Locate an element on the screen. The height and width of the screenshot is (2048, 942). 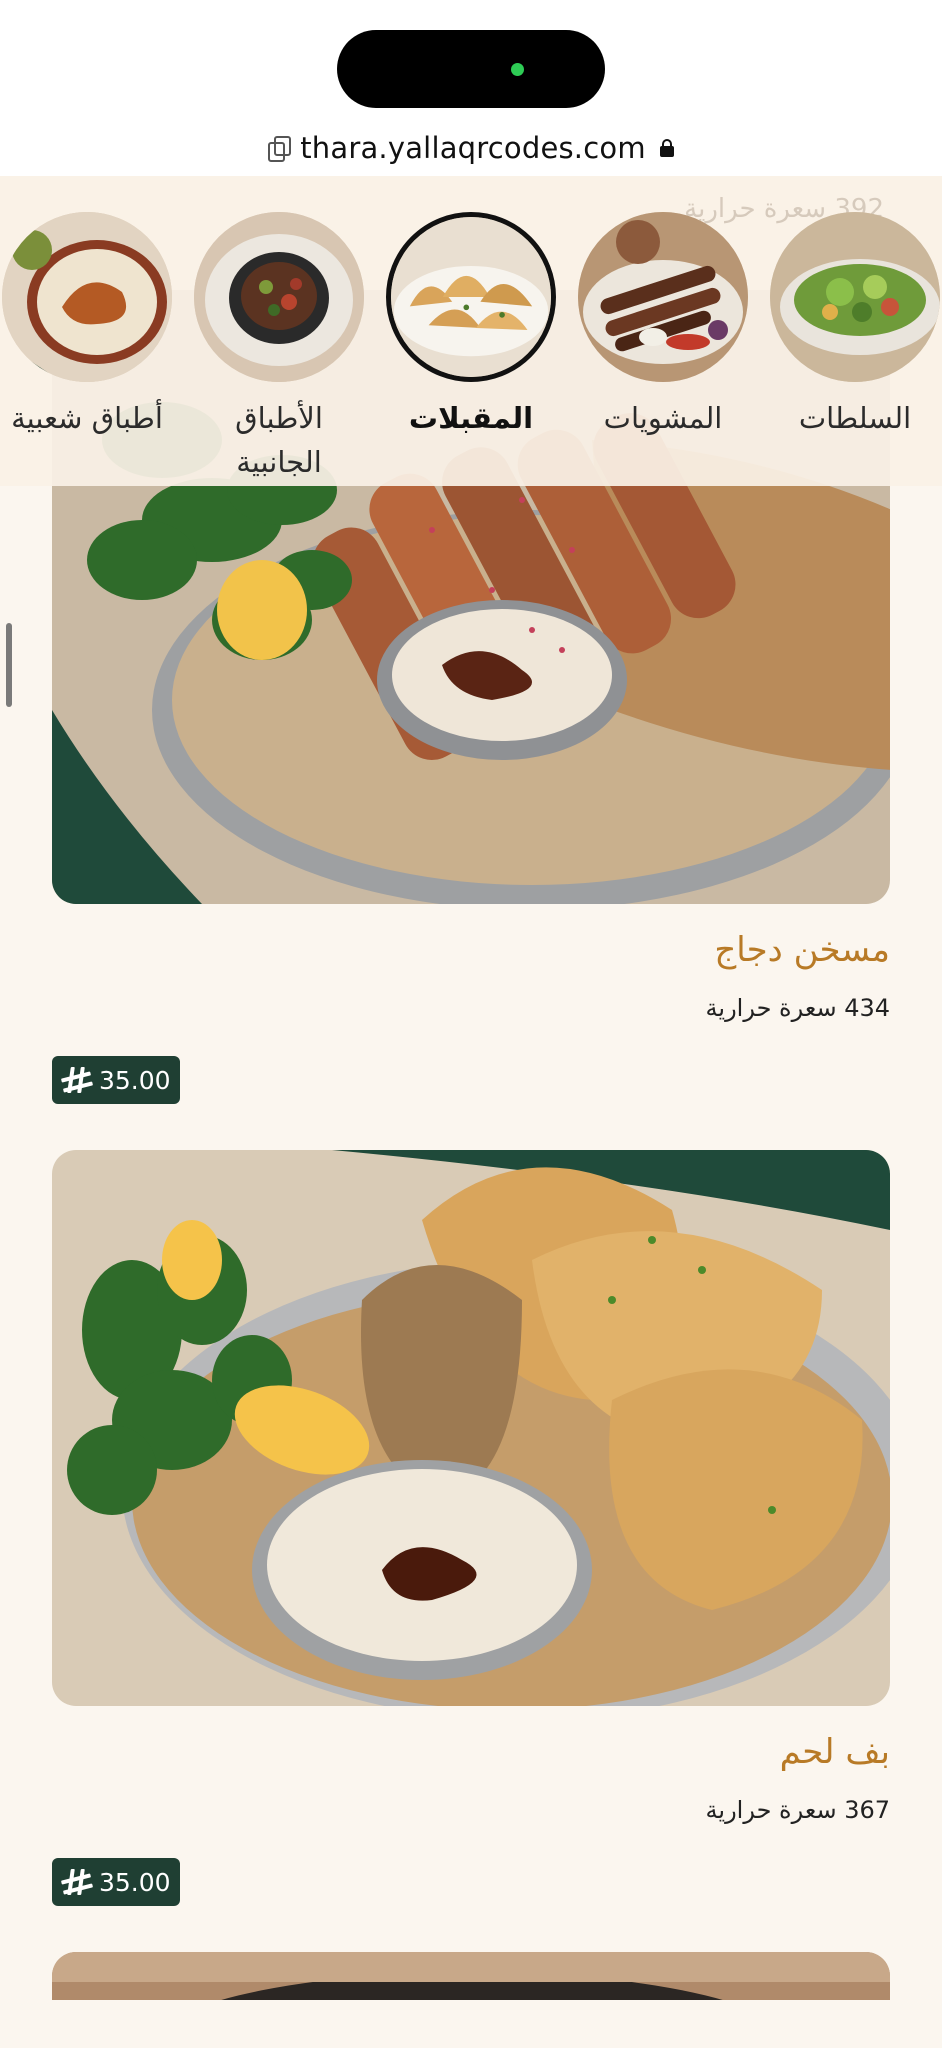
category-label: المقبلات is located at coordinates (471, 418).